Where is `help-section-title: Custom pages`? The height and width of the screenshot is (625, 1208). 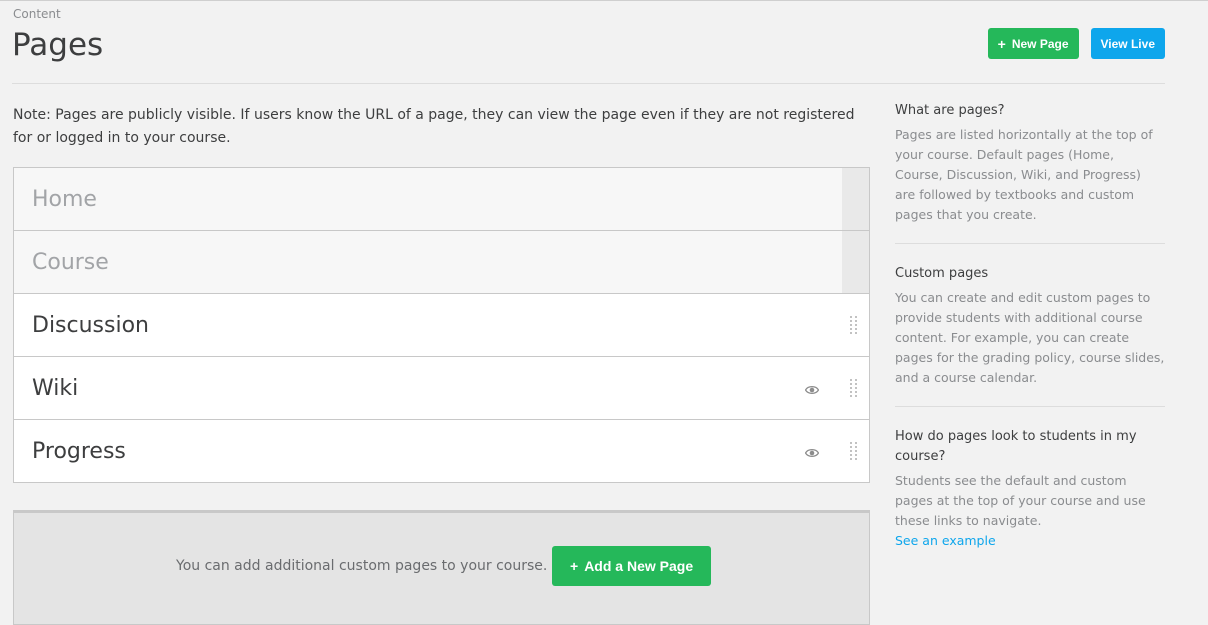 help-section-title: Custom pages is located at coordinates (942, 273).